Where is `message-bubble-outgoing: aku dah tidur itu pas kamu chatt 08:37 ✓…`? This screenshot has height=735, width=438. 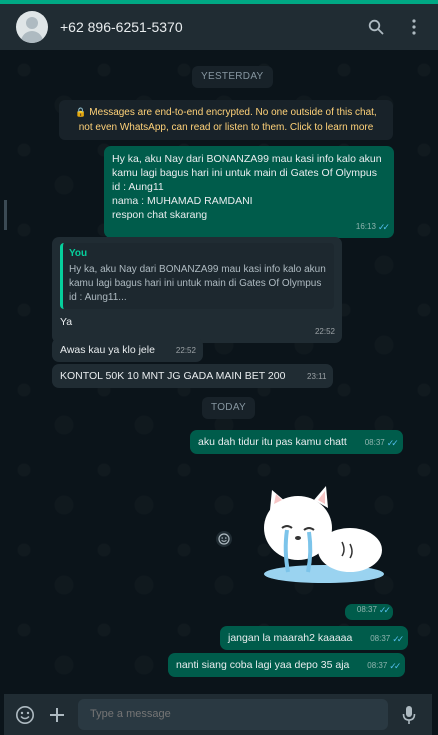
message-bubble-outgoing: aku dah tidur itu pas kamu chatt 08:37 ✓… is located at coordinates (296, 442).